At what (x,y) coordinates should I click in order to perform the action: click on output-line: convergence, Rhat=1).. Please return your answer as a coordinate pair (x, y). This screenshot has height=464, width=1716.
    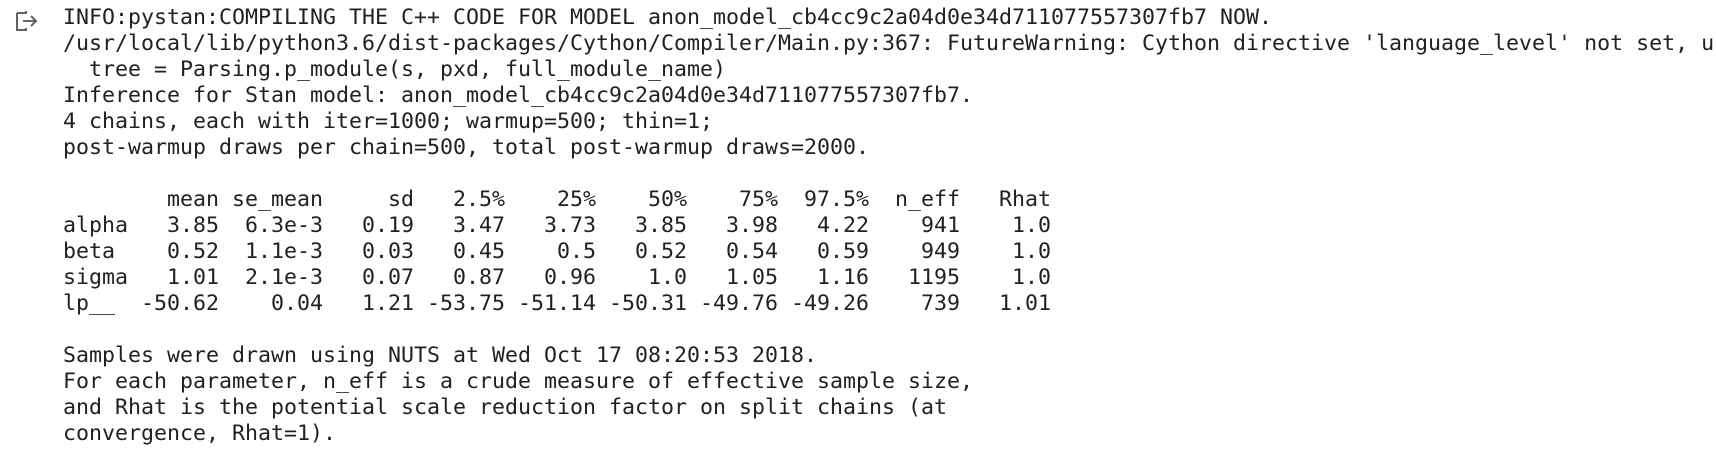
    Looking at the image, I should click on (200, 433).